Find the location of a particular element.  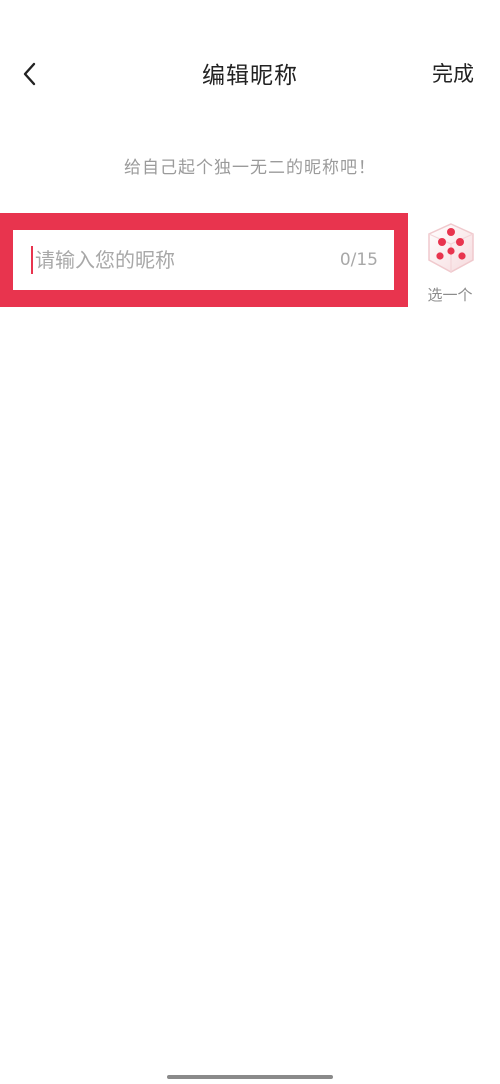

page-title: 编辑昵称 is located at coordinates (250, 76).